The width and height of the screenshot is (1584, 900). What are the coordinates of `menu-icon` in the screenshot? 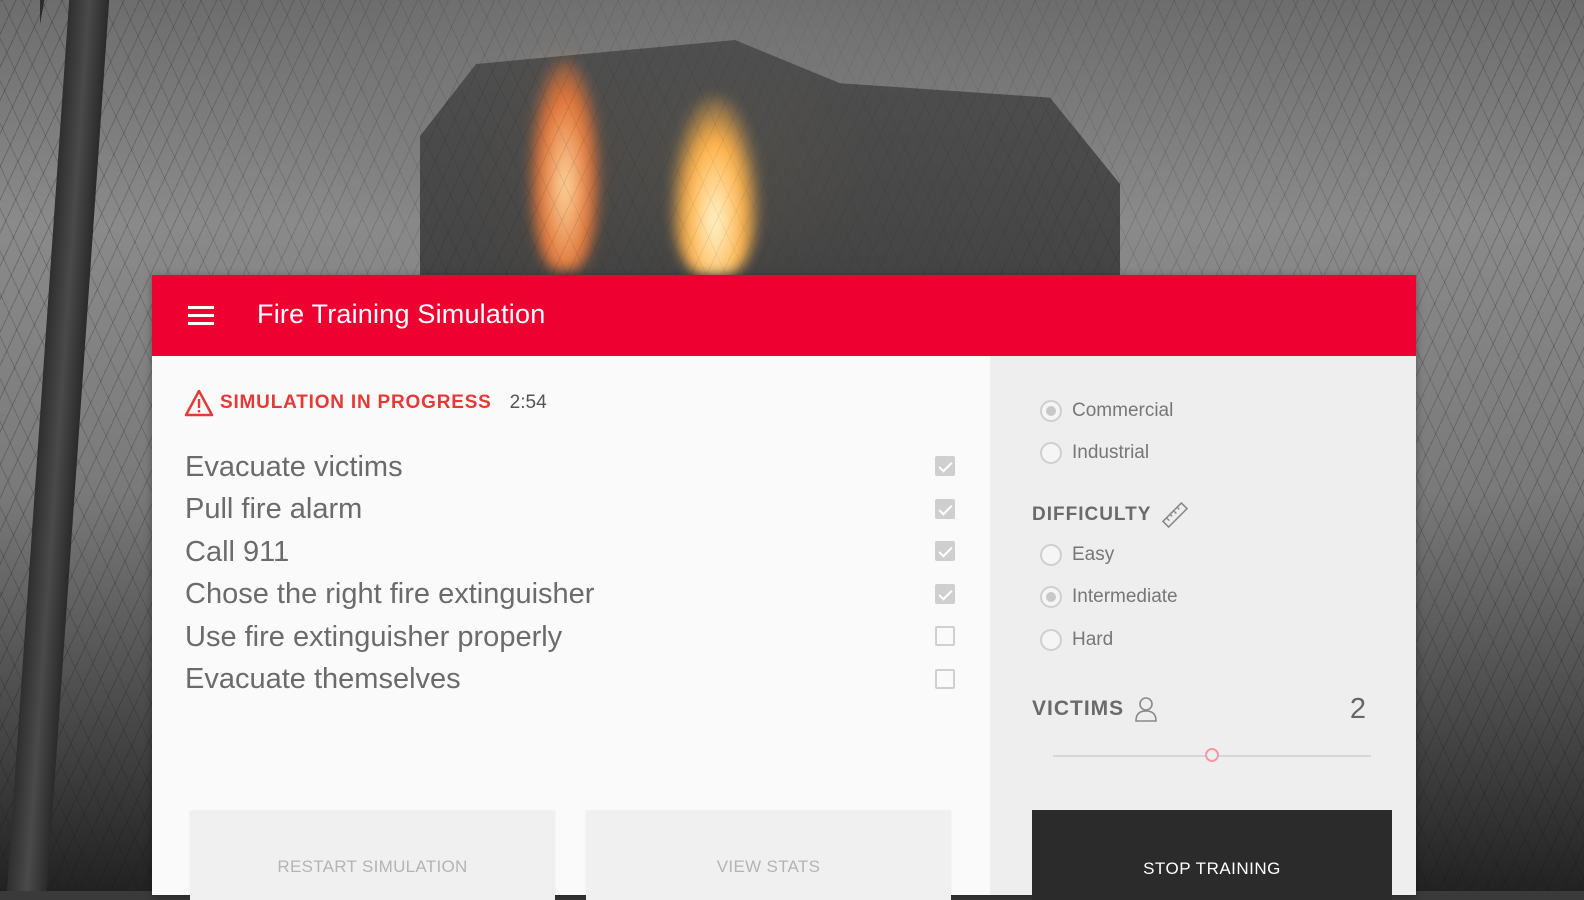 It's located at (201, 316).